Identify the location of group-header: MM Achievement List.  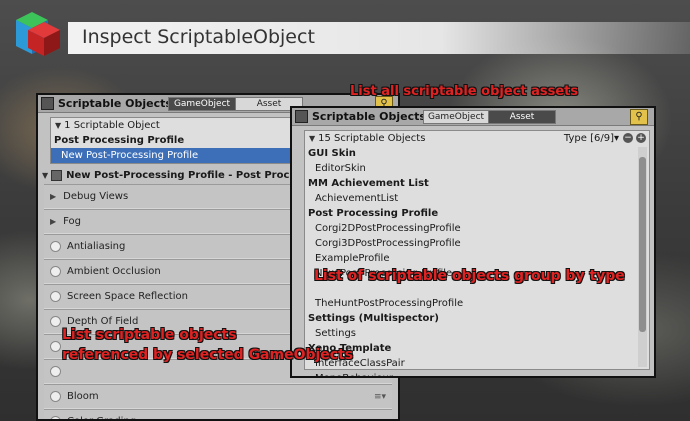
(368, 183).